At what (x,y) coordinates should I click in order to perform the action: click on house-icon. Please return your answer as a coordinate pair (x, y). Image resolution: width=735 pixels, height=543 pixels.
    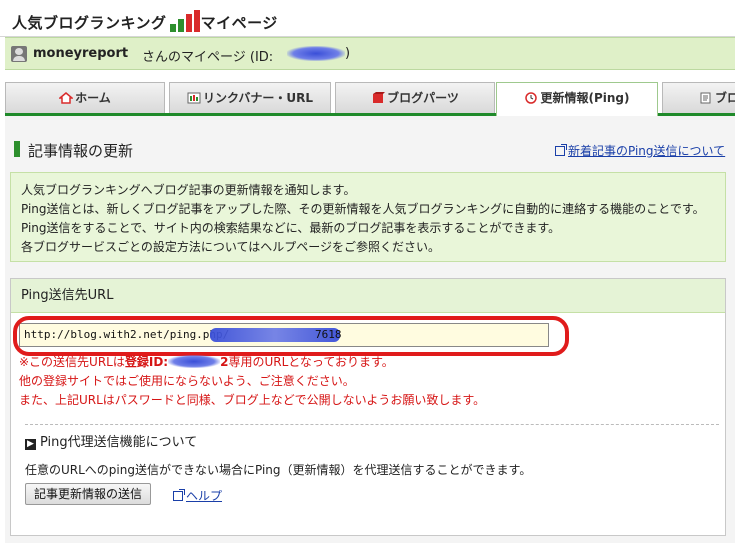
    Looking at the image, I should click on (66, 94).